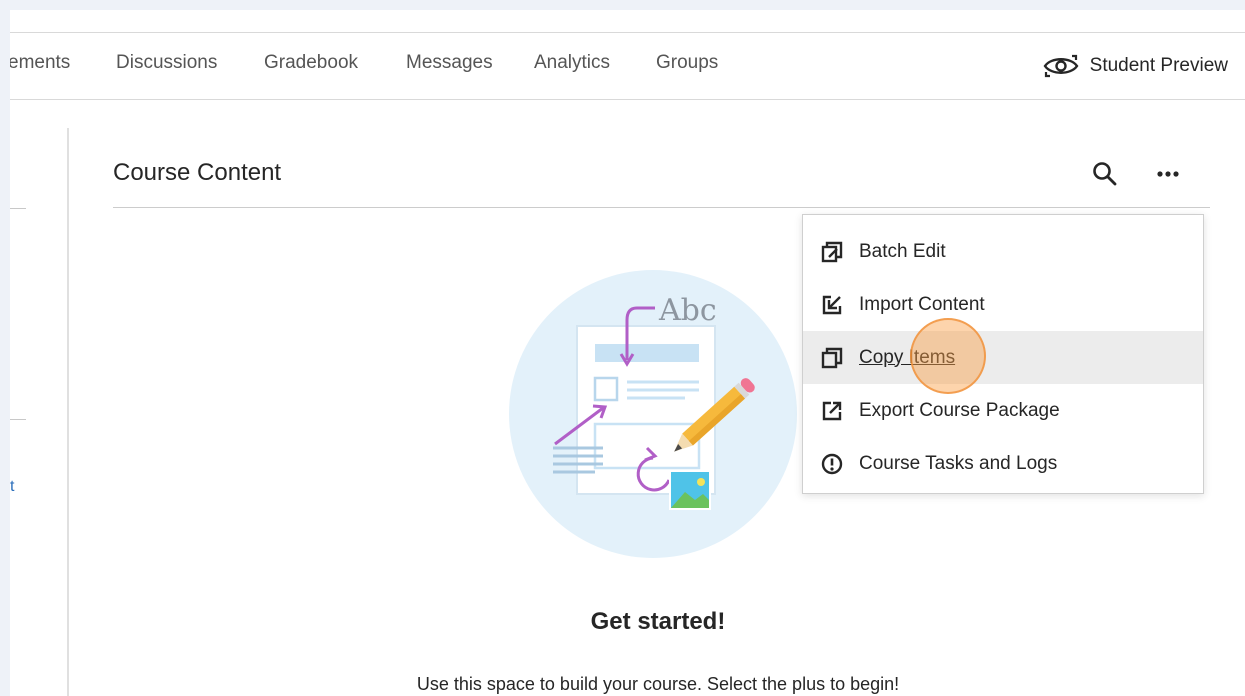 The height and width of the screenshot is (696, 1245). Describe the element at coordinates (40, 63) in the screenshot. I see `nav-tab-announcements: ements` at that location.